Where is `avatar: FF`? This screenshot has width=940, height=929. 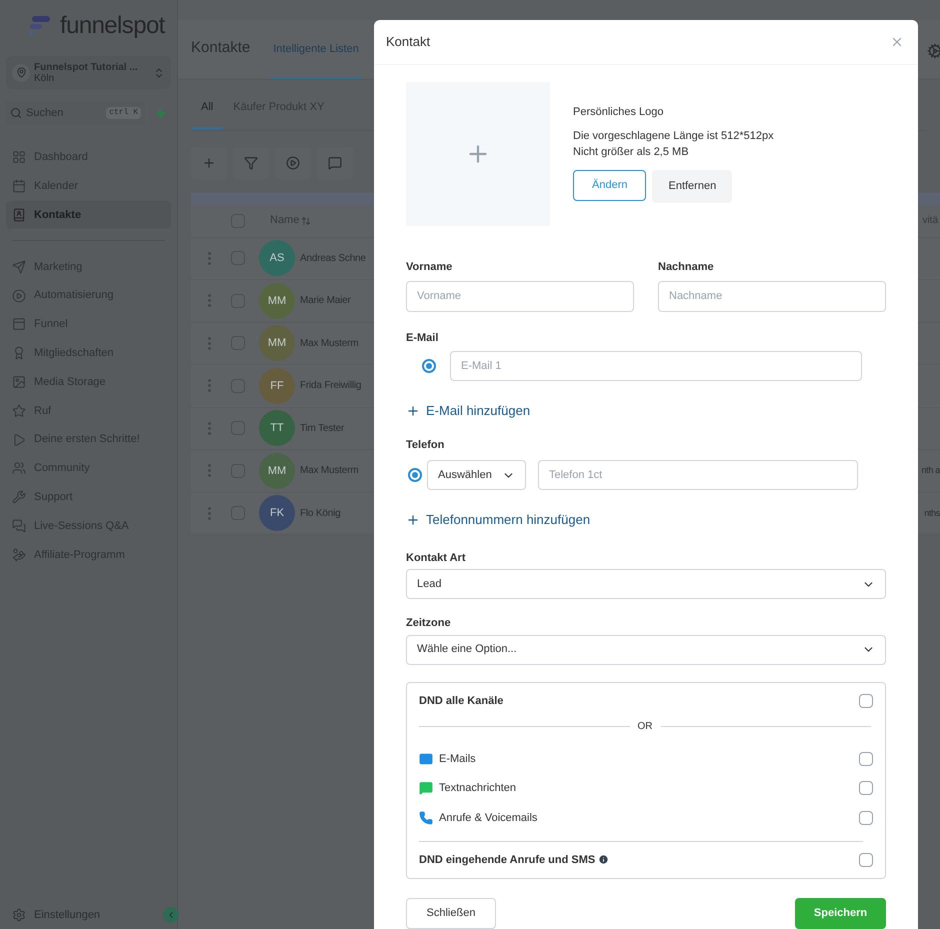 avatar: FF is located at coordinates (277, 386).